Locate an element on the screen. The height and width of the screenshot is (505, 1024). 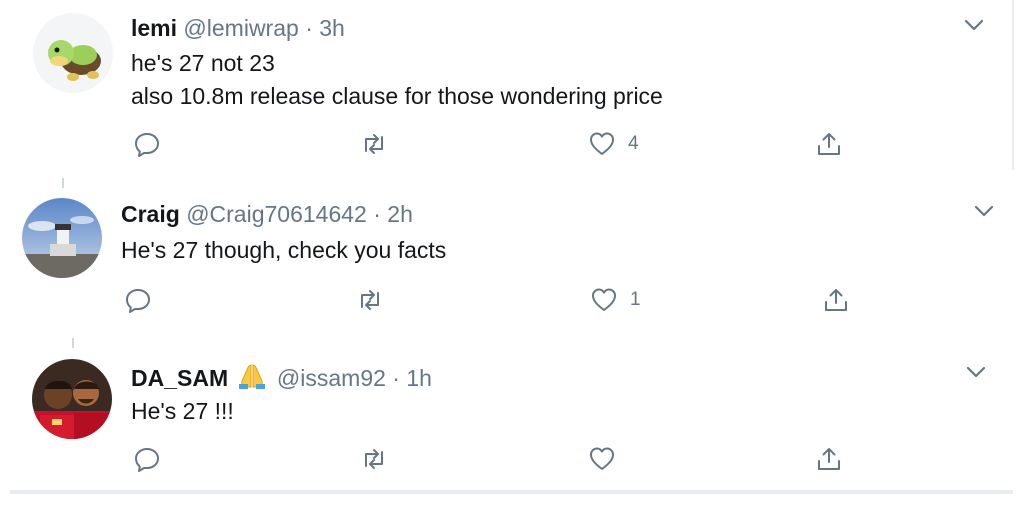
like-button: 4 is located at coordinates (613, 144).